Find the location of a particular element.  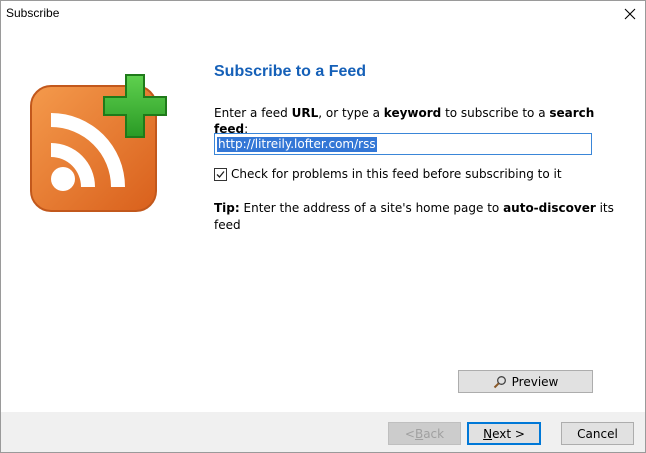

close-icon is located at coordinates (630, 14).